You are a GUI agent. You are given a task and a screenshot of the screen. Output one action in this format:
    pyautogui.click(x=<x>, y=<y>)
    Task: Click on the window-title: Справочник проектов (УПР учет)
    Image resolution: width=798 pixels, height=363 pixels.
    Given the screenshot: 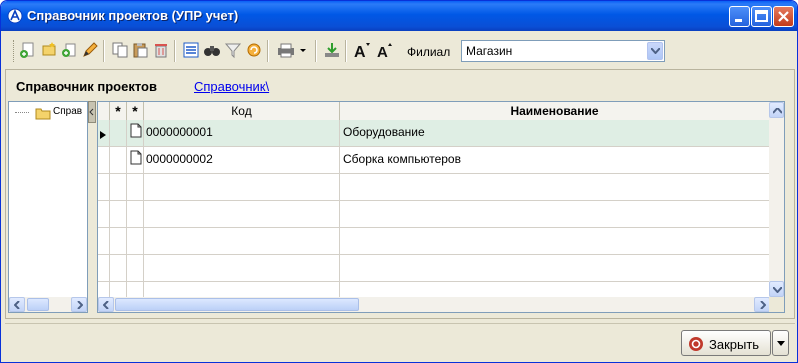 What is the action you would take?
    pyautogui.click(x=133, y=15)
    